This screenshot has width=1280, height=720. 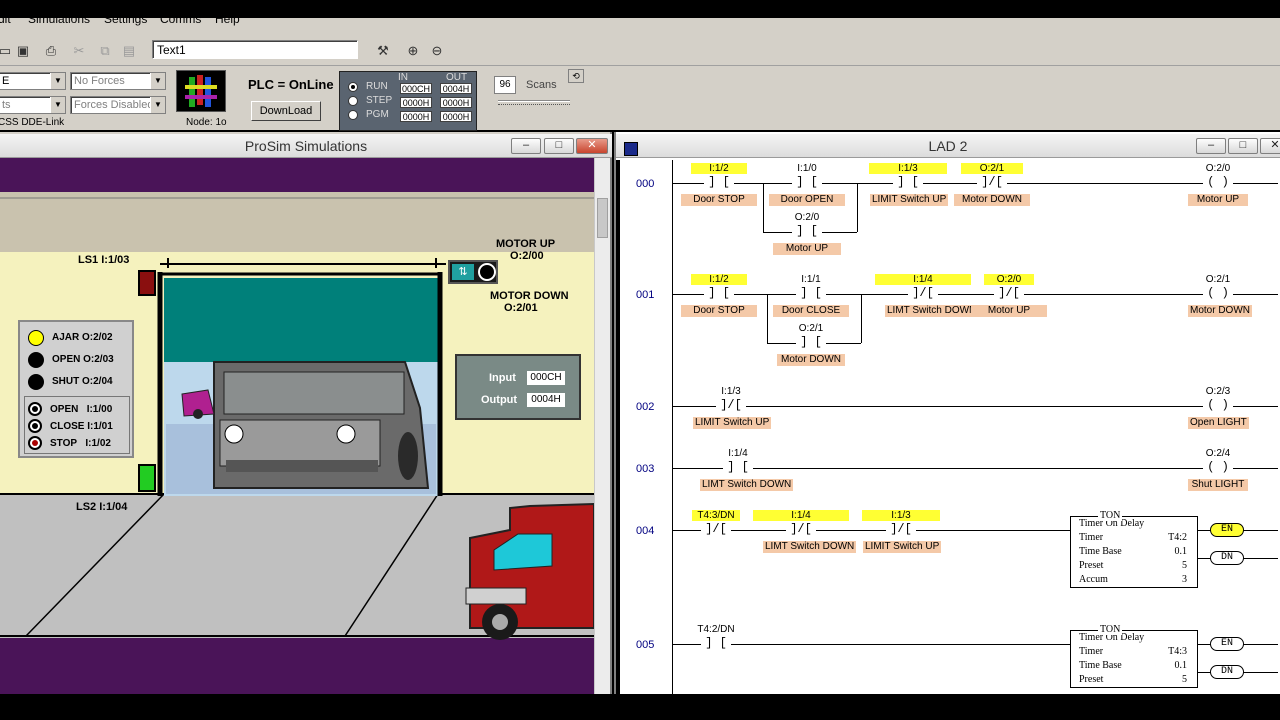 What do you see at coordinates (180, 22) in the screenshot?
I see `menu-comms: Comms` at bounding box center [180, 22].